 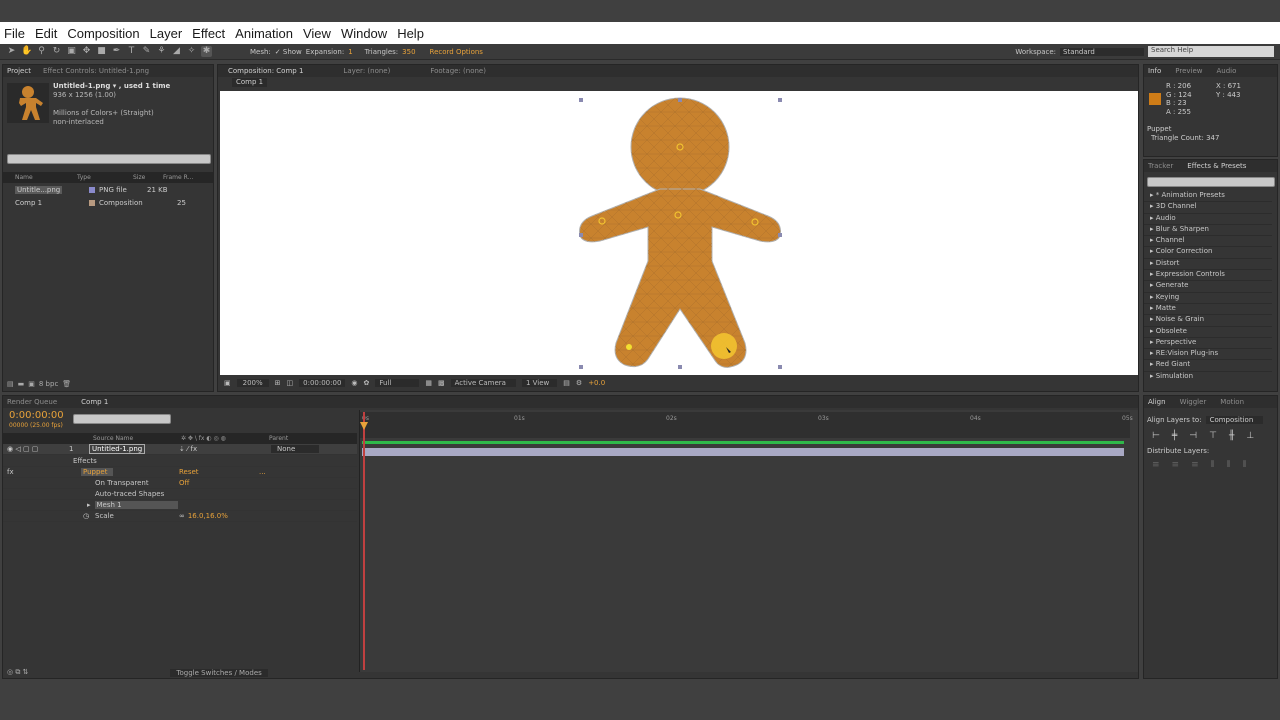 What do you see at coordinates (441, 383) in the screenshot?
I see `transparency-grid-icon: ▩` at bounding box center [441, 383].